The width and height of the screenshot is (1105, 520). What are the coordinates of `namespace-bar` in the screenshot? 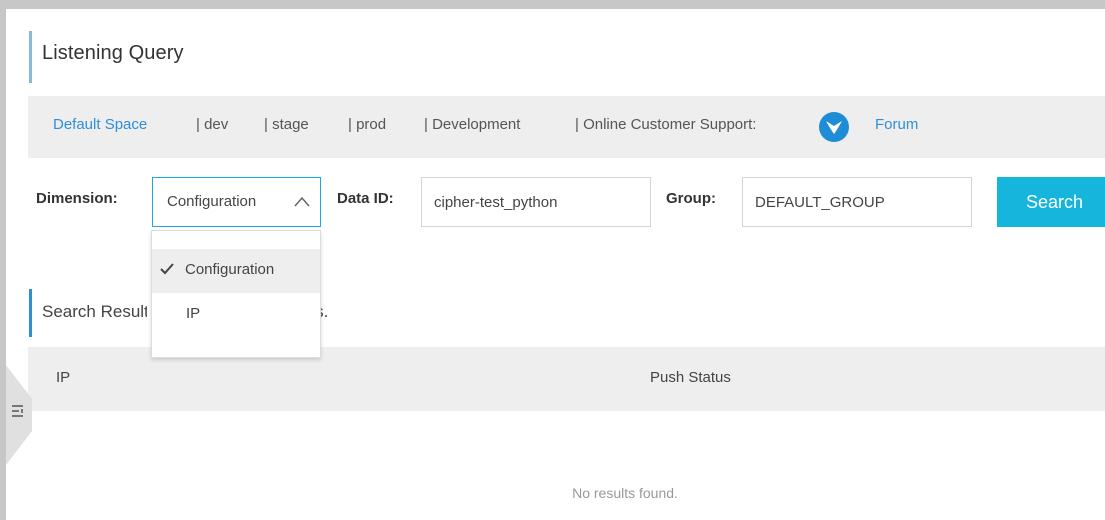 It's located at (566, 127).